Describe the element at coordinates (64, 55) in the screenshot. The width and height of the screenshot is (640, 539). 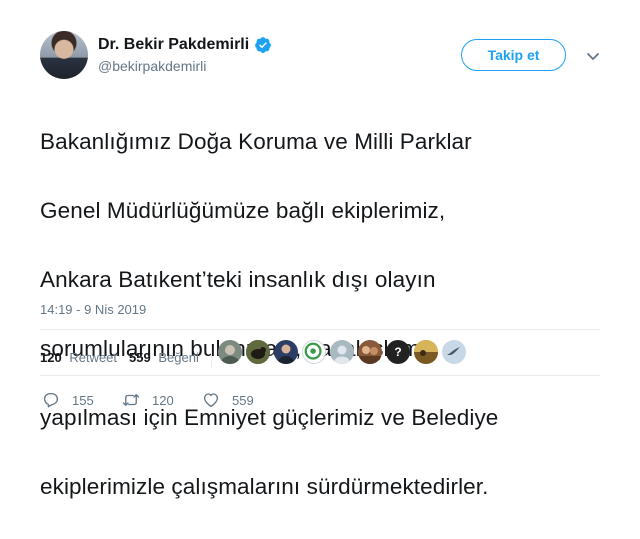
I see `avatar` at that location.